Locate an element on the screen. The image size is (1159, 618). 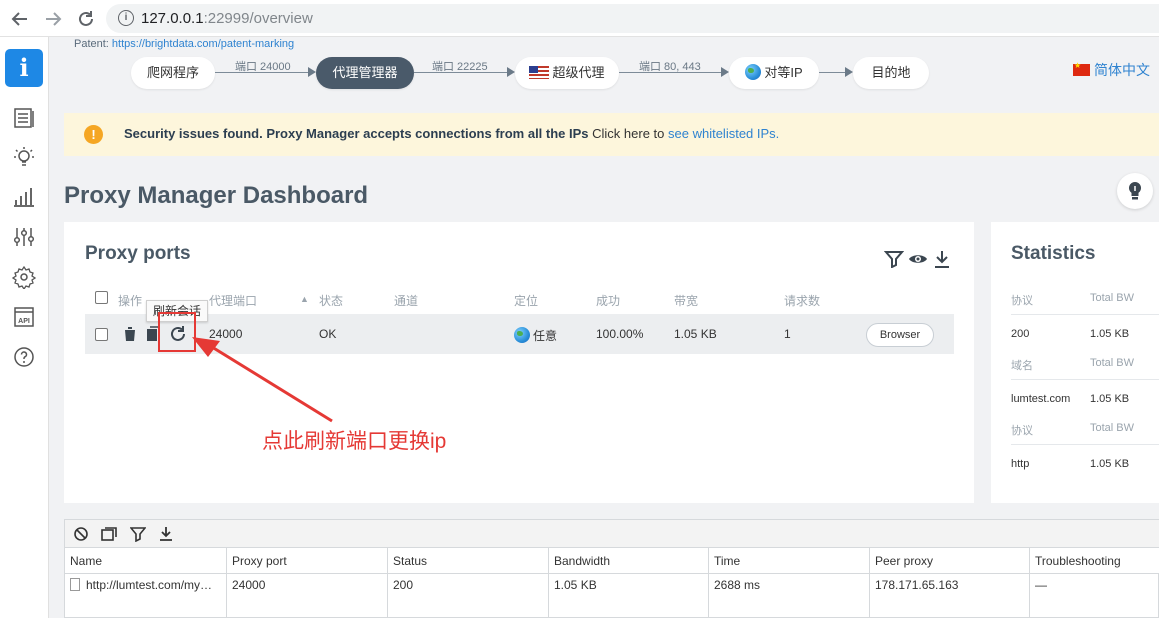
select-all-checkbox is located at coordinates (101, 297).